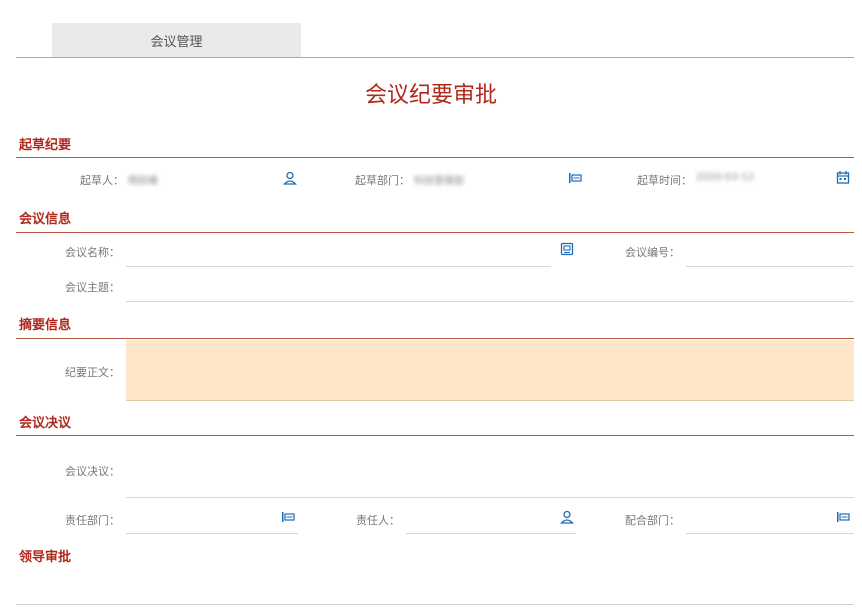 The image size is (862, 615). Describe the element at coordinates (491, 533) in the screenshot. I see `resp-person-input` at that location.